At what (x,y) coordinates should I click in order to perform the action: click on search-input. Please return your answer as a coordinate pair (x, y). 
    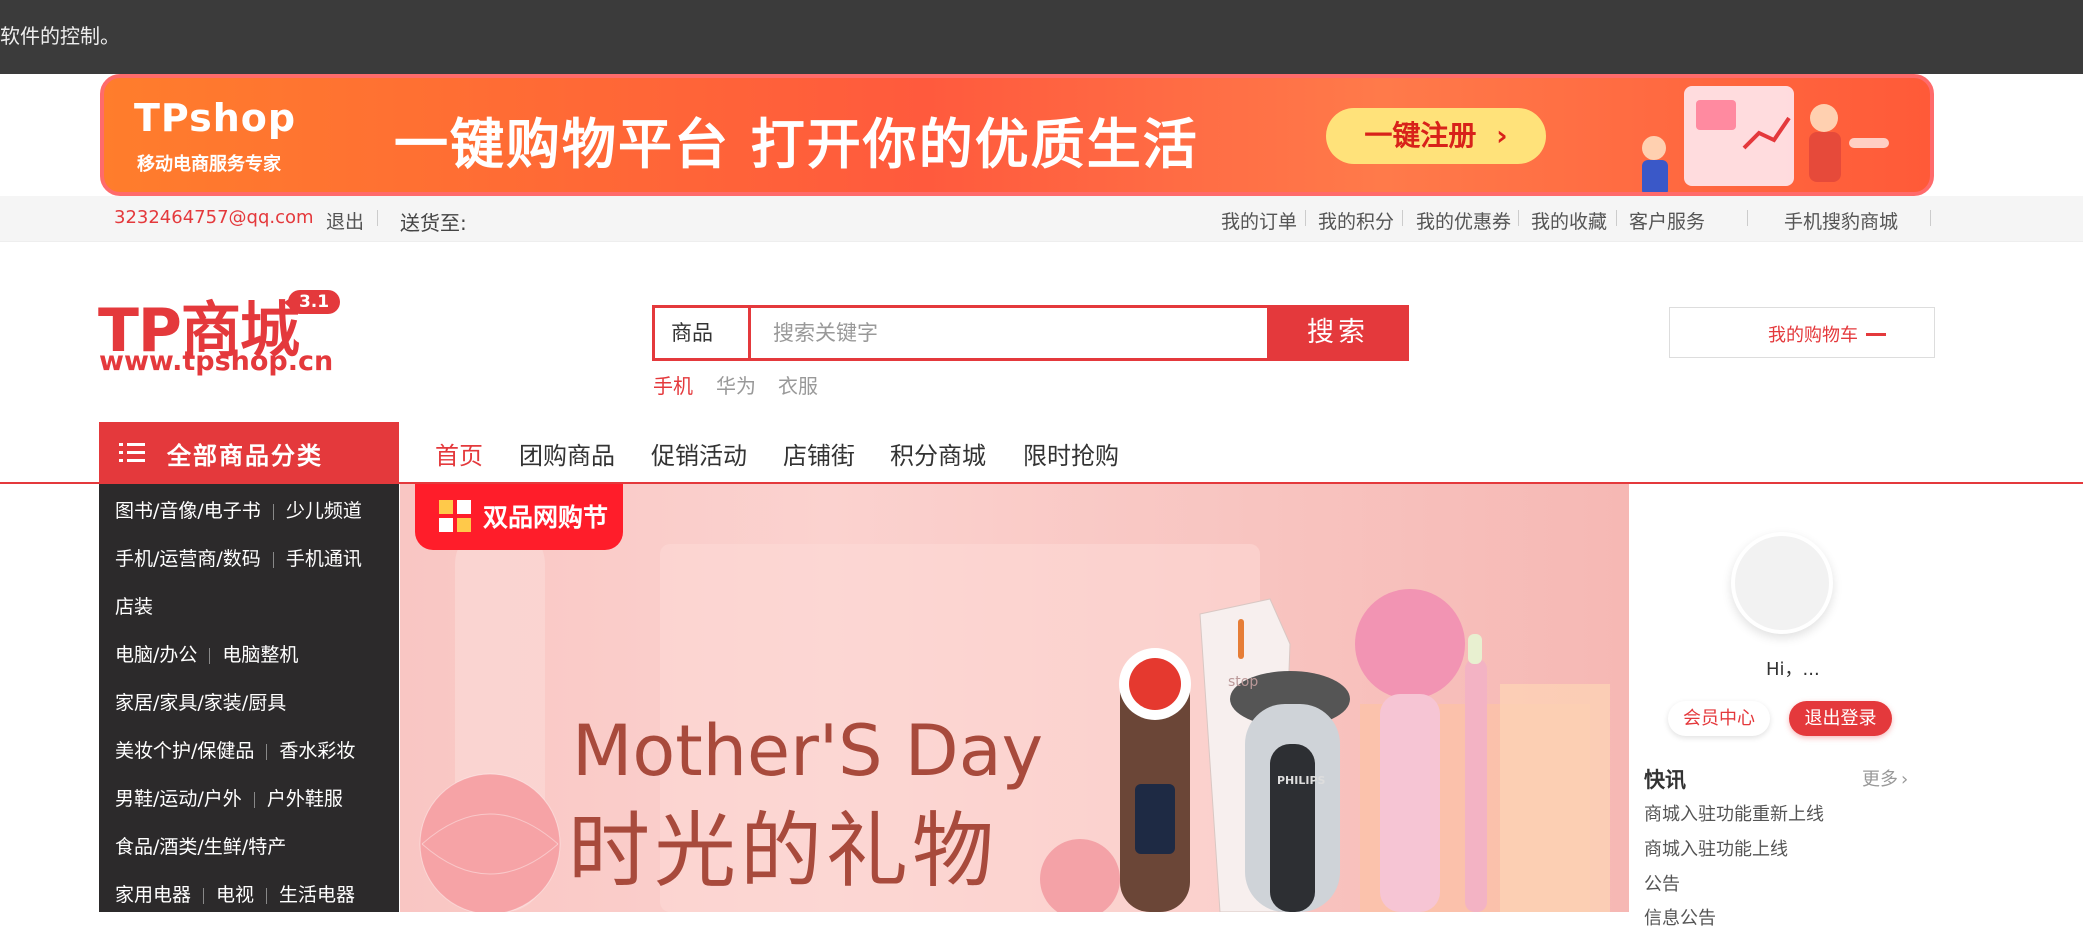
    Looking at the image, I should click on (1011, 333).